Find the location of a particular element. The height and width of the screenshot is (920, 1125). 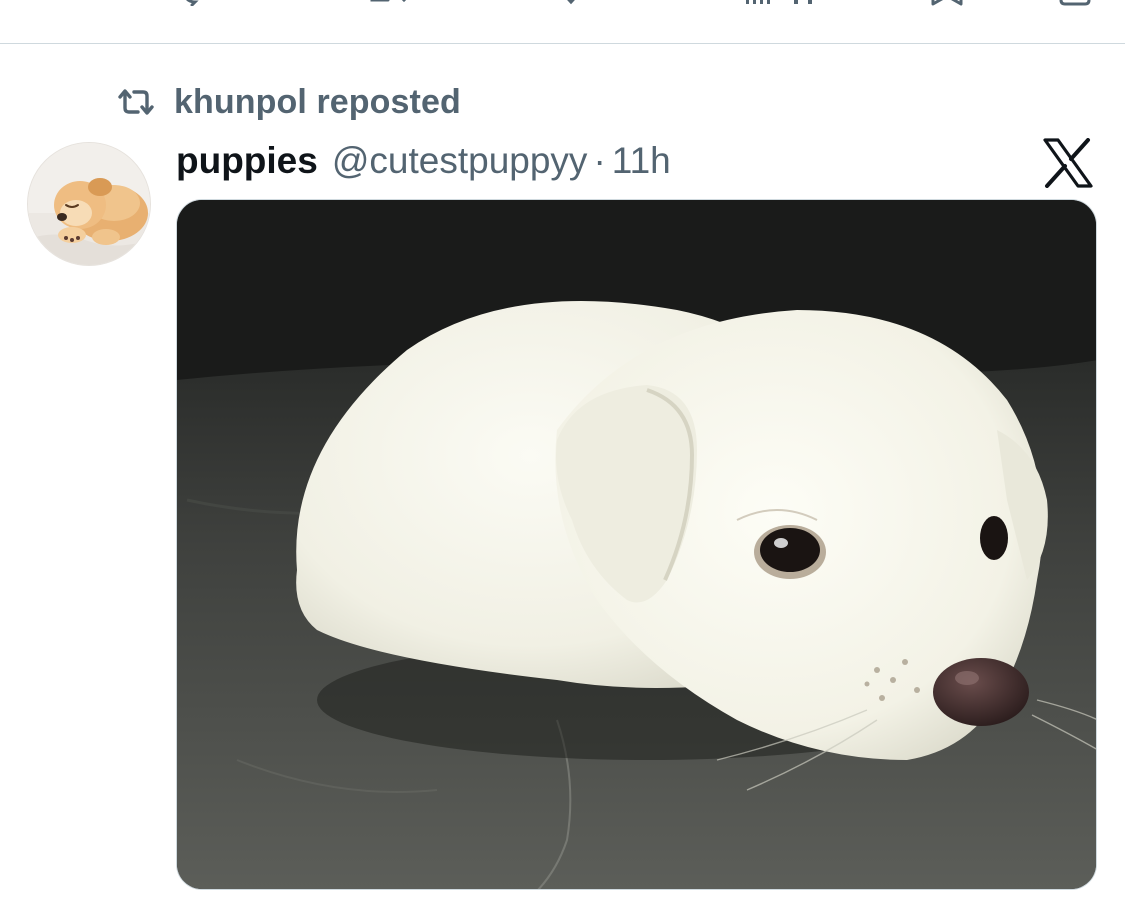

tweet-header: puppies @cutestpuppyy · 11h is located at coordinates (423, 161).